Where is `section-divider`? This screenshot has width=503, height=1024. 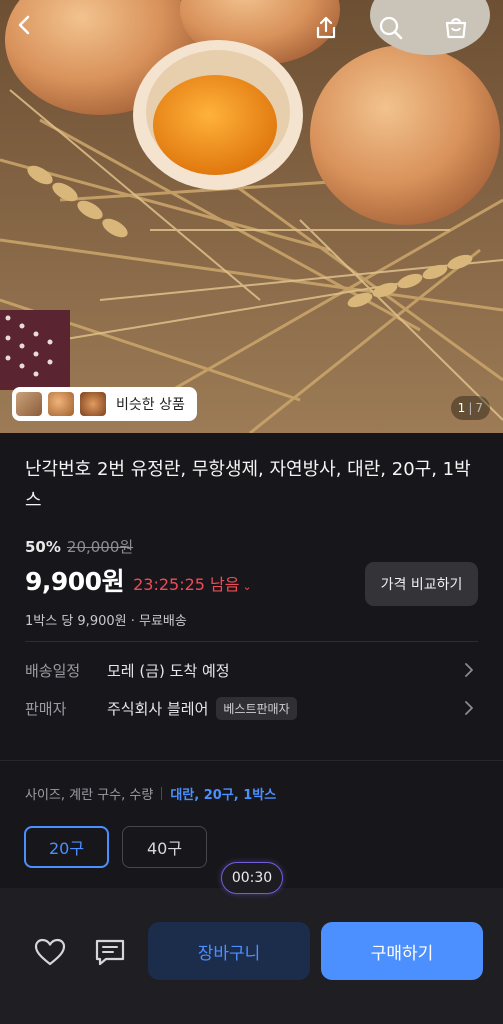 section-divider is located at coordinates (251, 760).